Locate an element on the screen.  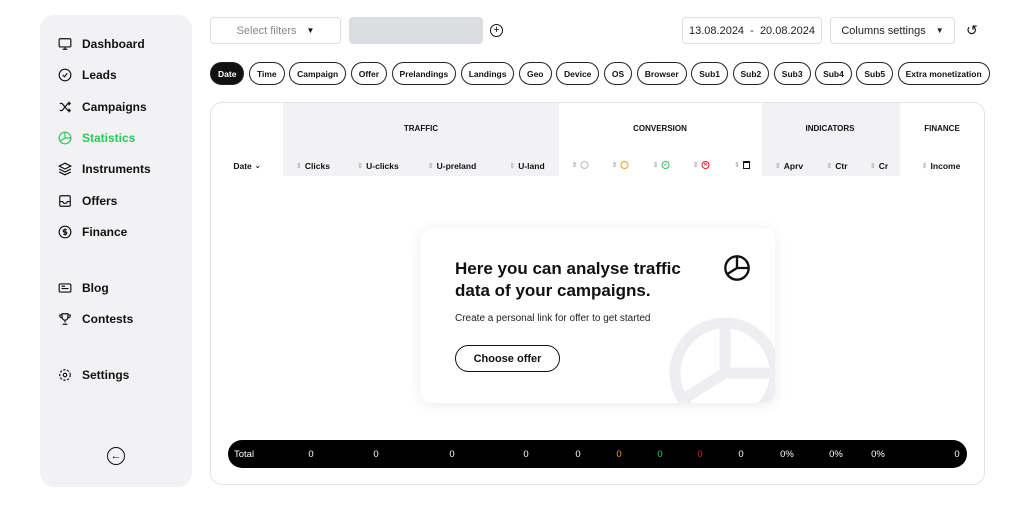
sidebar-item-offers: Offers is located at coordinates (87, 201).